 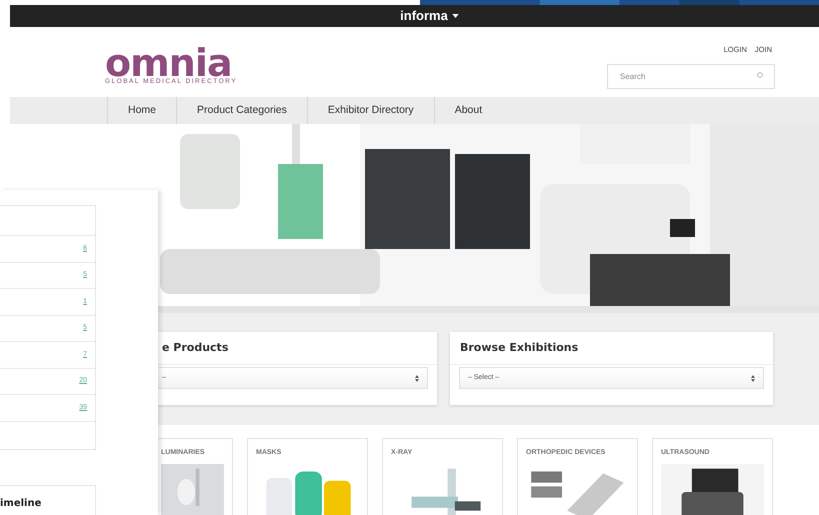 What do you see at coordinates (21, 504) in the screenshot?
I see `timeline-title: imeline` at bounding box center [21, 504].